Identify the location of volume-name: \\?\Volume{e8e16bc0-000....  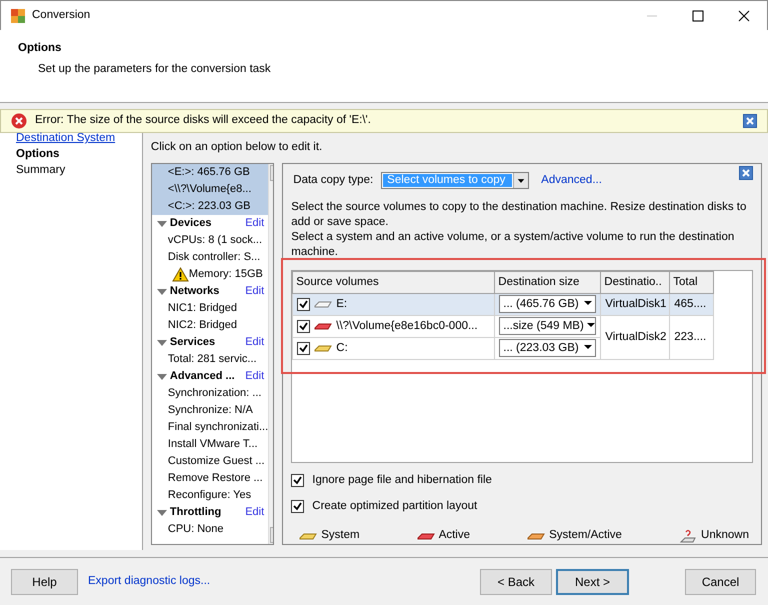
(407, 326).